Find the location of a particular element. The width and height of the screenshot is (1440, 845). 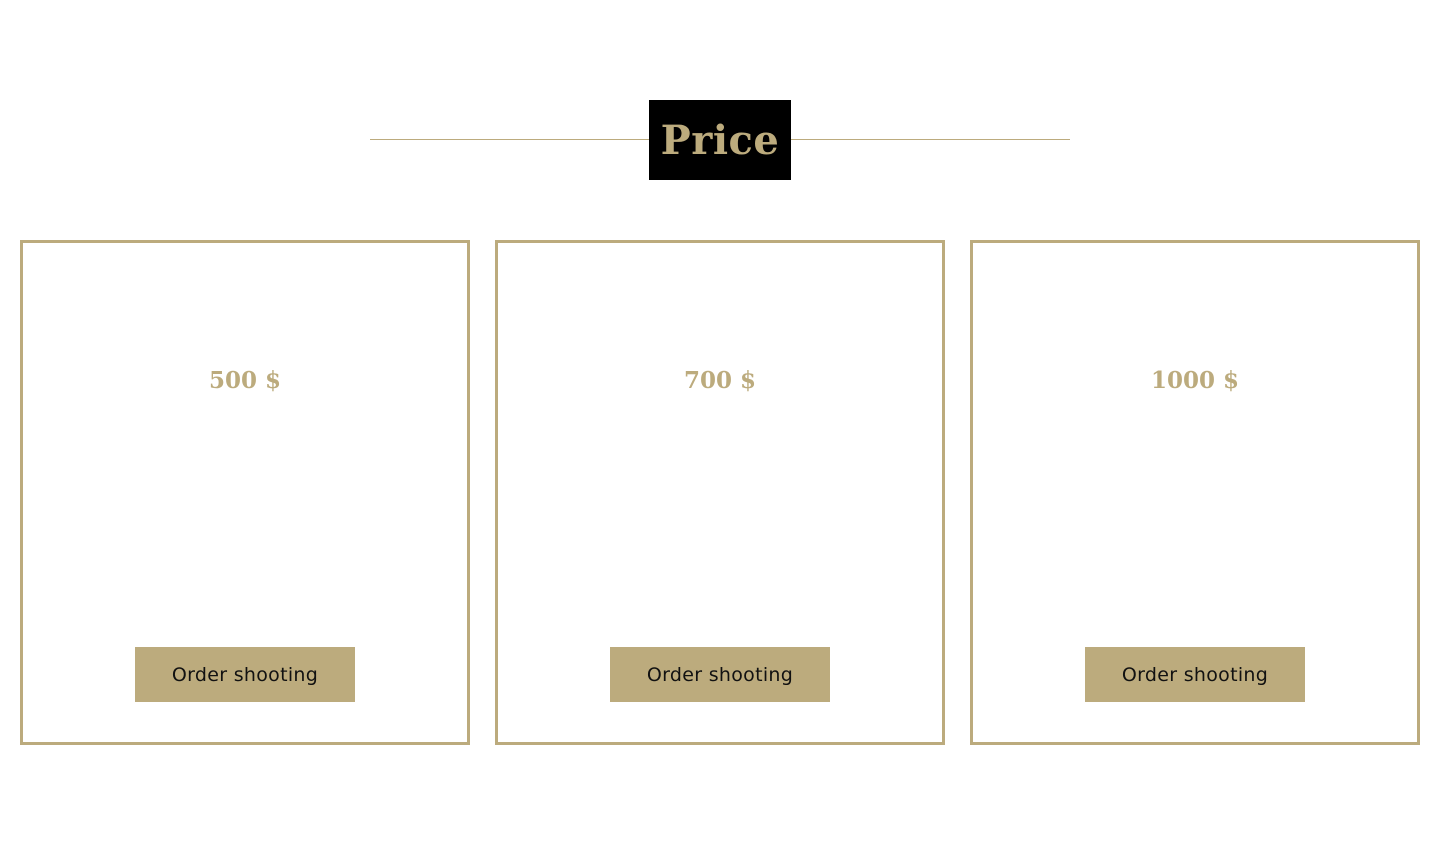

order-shooting-button-3: Order shooting is located at coordinates (1195, 674).